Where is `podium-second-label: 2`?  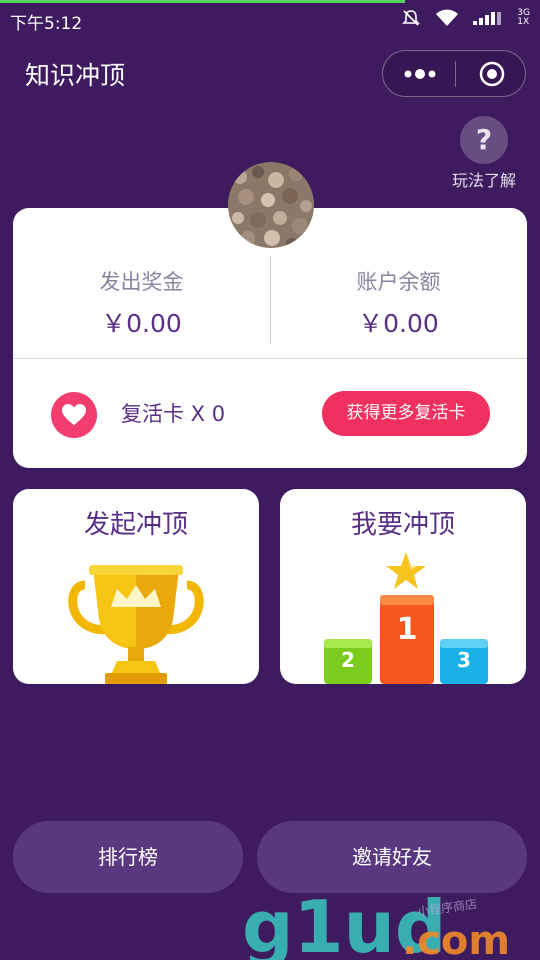
podium-second-label: 2 is located at coordinates (348, 660).